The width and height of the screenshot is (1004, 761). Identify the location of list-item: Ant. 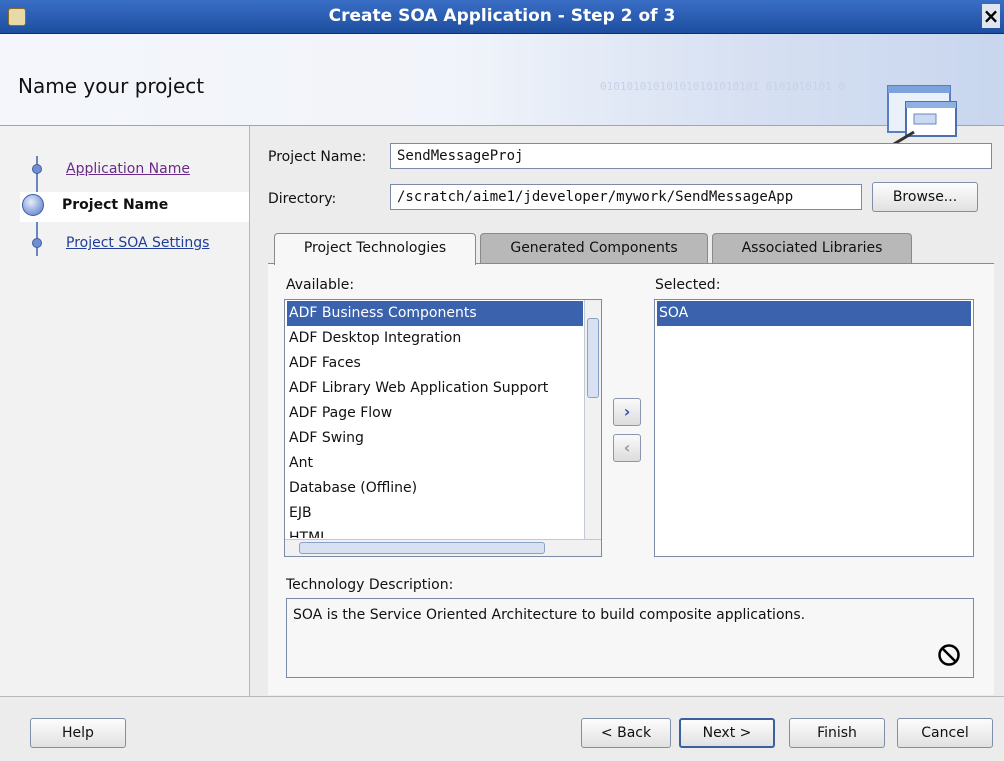
(435, 463).